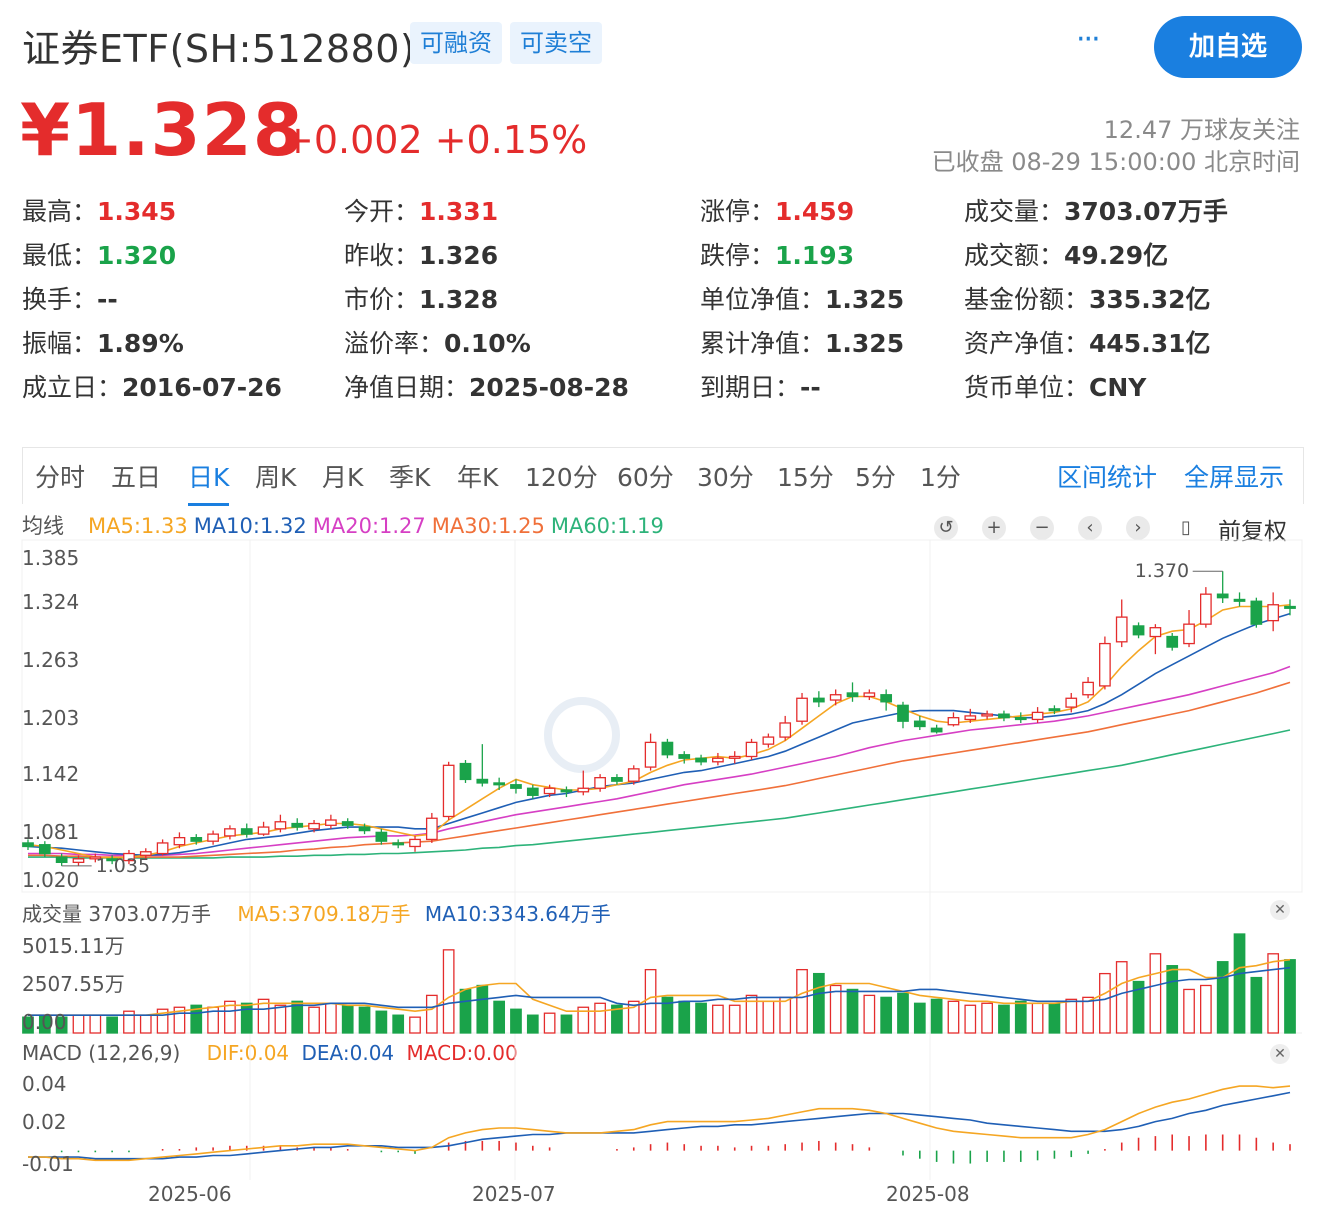  What do you see at coordinates (44, 1084) in the screenshot?
I see `macd-axis-label: 0.04` at bounding box center [44, 1084].